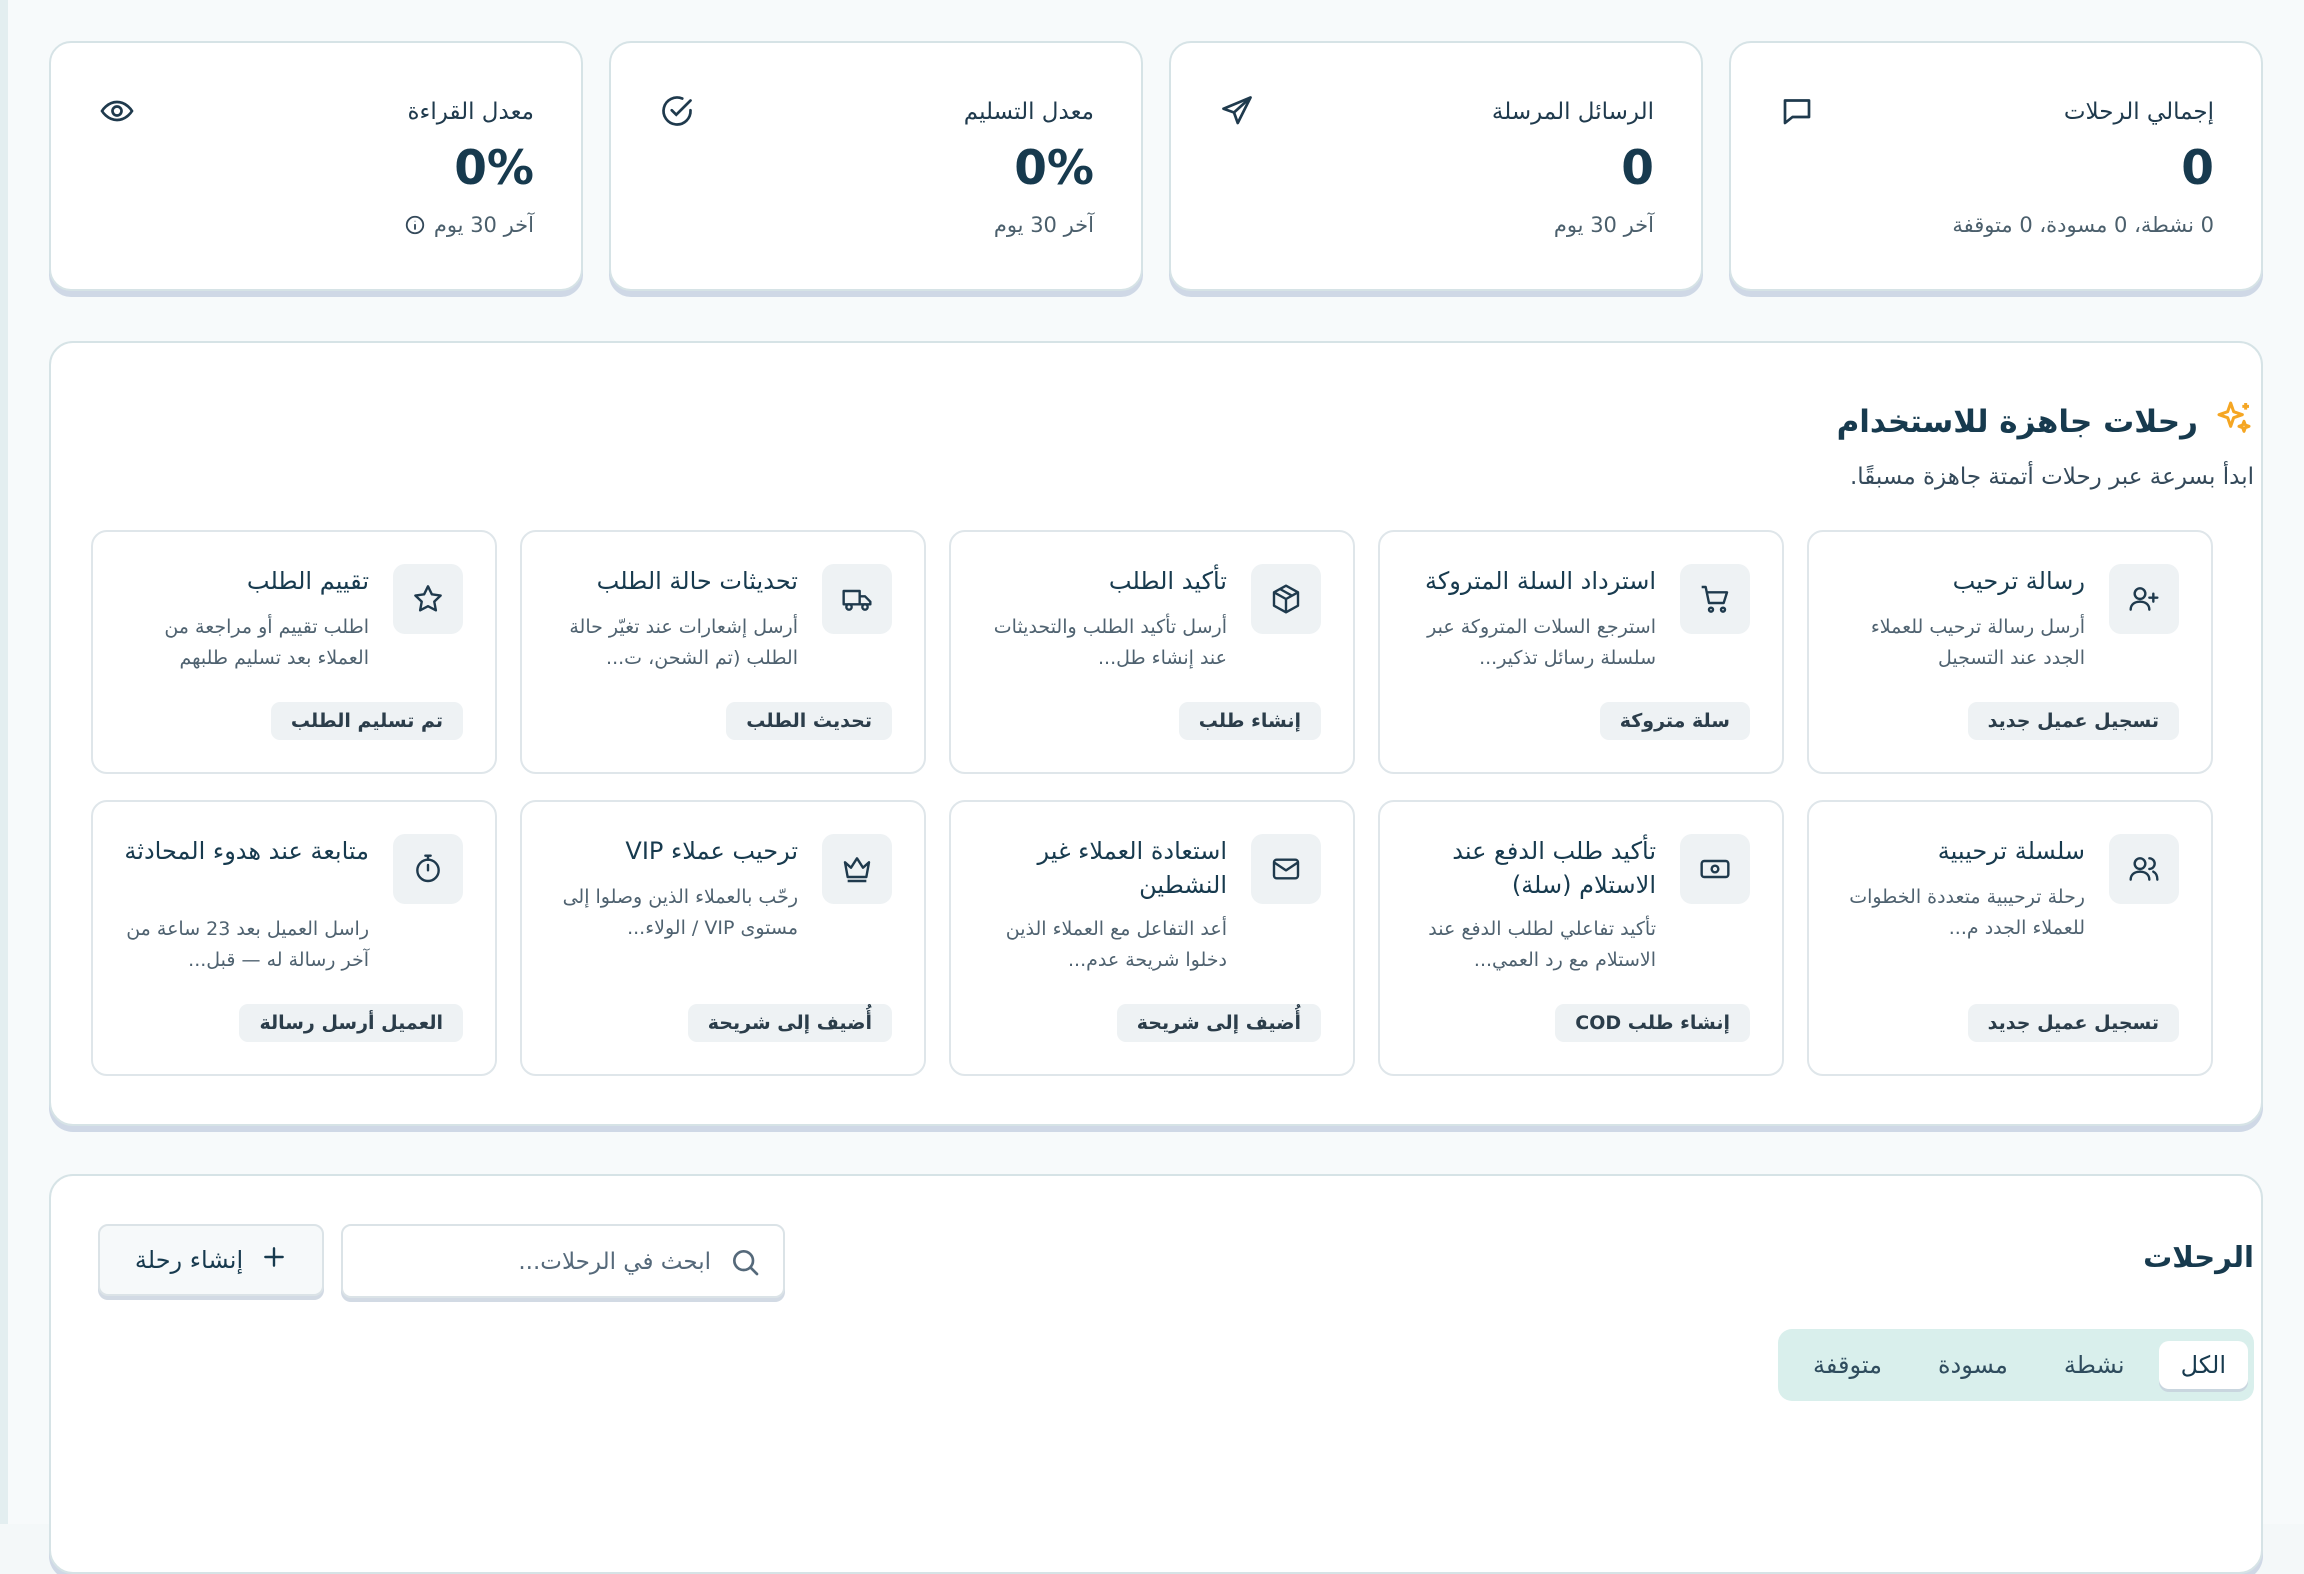 The width and height of the screenshot is (2304, 1574). Describe the element at coordinates (1028, 112) in the screenshot. I see `stat-label: معدل التسليم` at that location.